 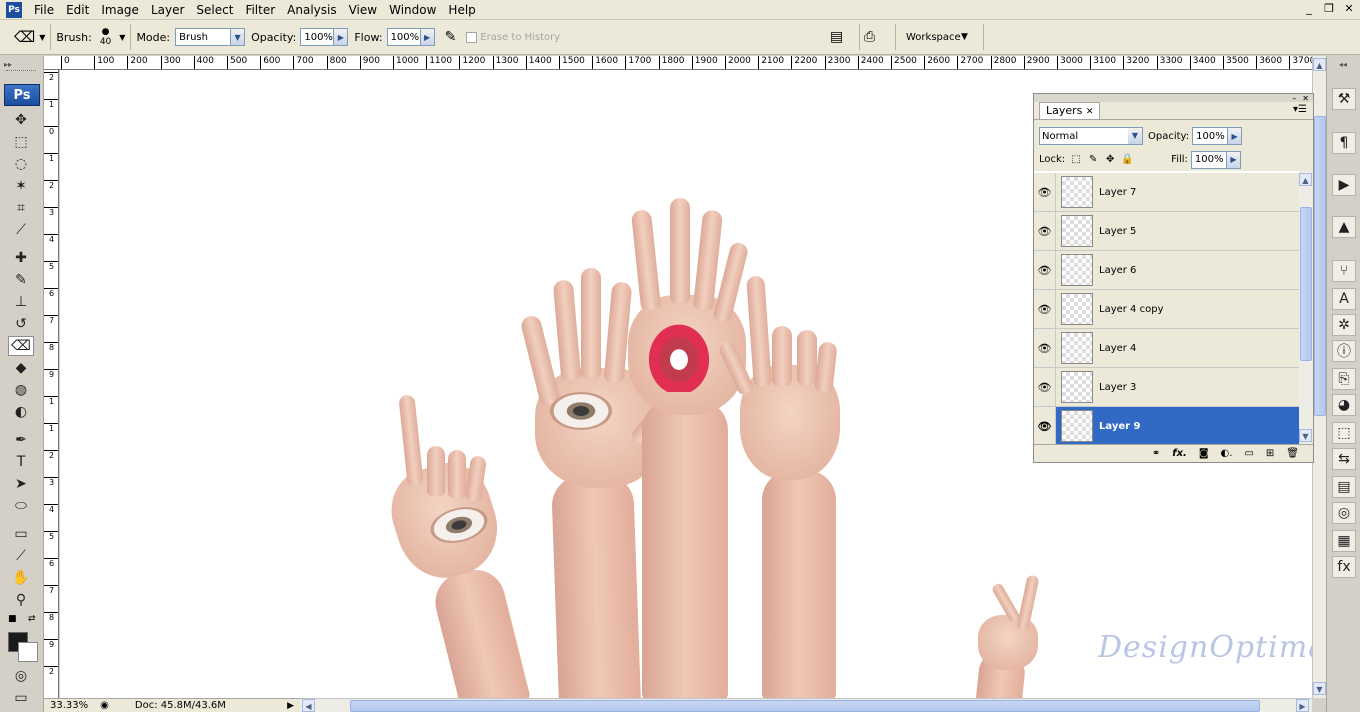 I want to click on eraser-icon: ⌫, so click(x=21, y=346).